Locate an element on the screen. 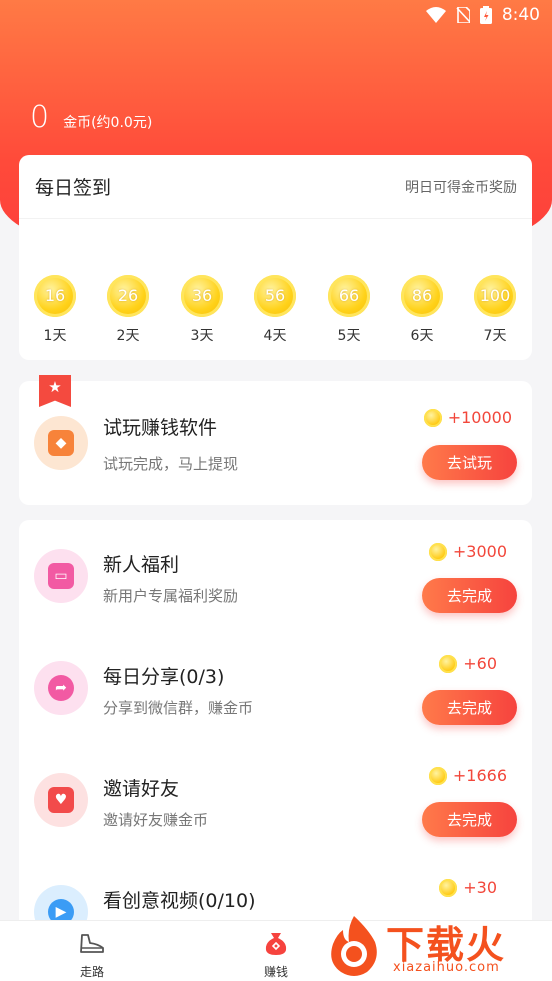 Image resolution: width=552 pixels, height=981 pixels. task-reward: +1666 is located at coordinates (467, 775).